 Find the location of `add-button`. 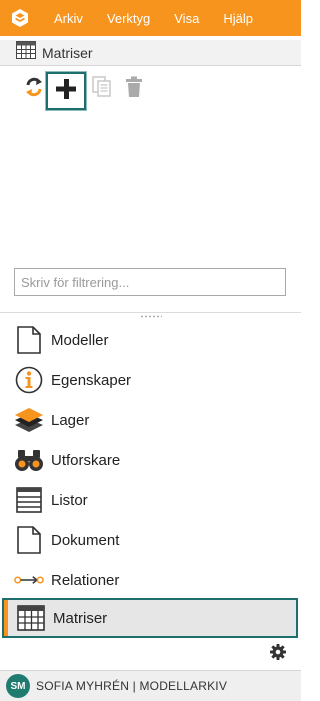

add-button is located at coordinates (66, 91).